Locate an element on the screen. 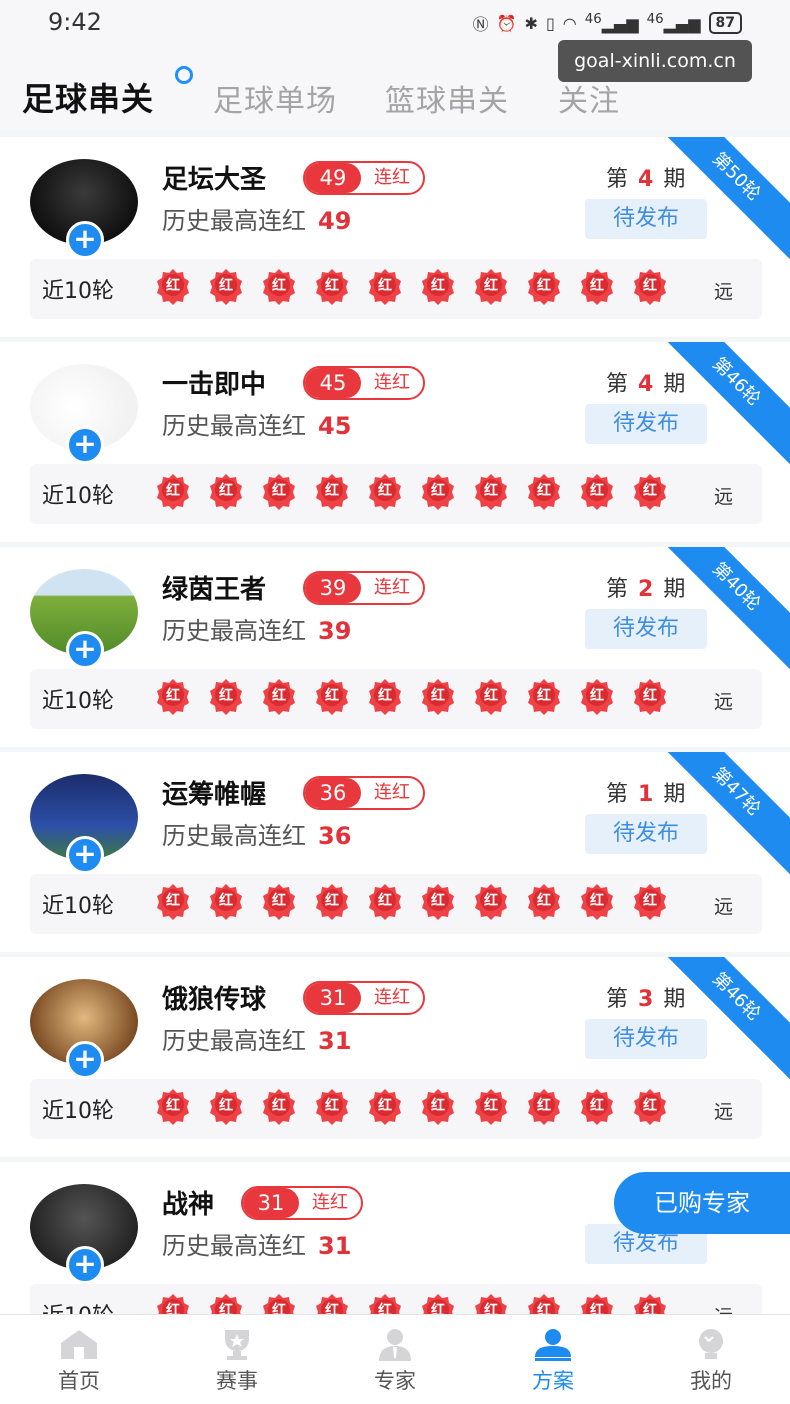 The image size is (790, 1404). nav-plans: 方案 is located at coordinates (553, 1359).